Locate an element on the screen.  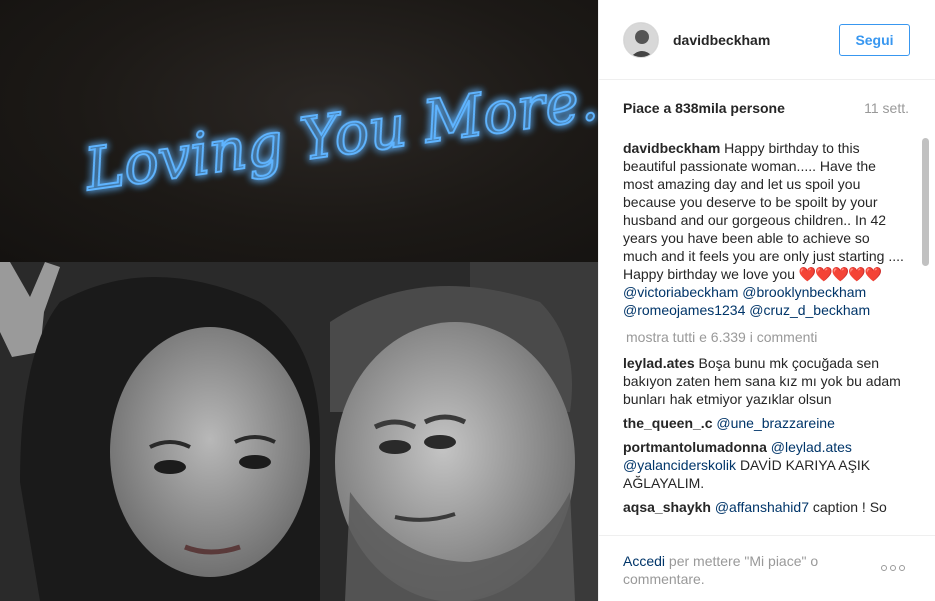
scrollbar-thumb is located at coordinates (925, 202).